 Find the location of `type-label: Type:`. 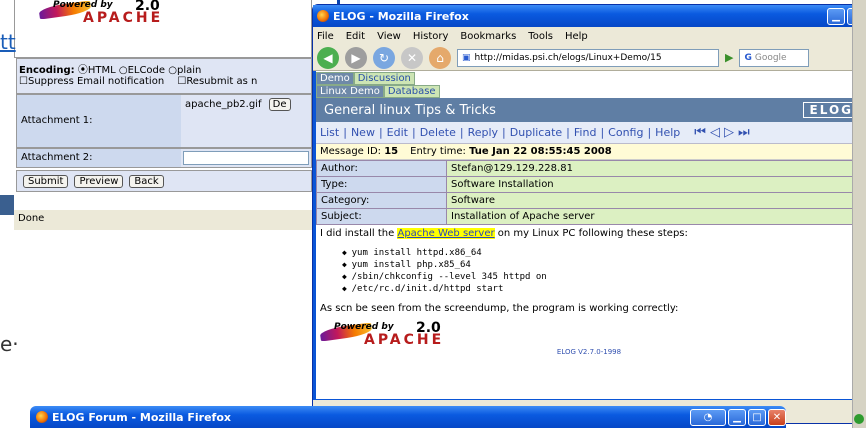

type-label: Type: is located at coordinates (381, 184).